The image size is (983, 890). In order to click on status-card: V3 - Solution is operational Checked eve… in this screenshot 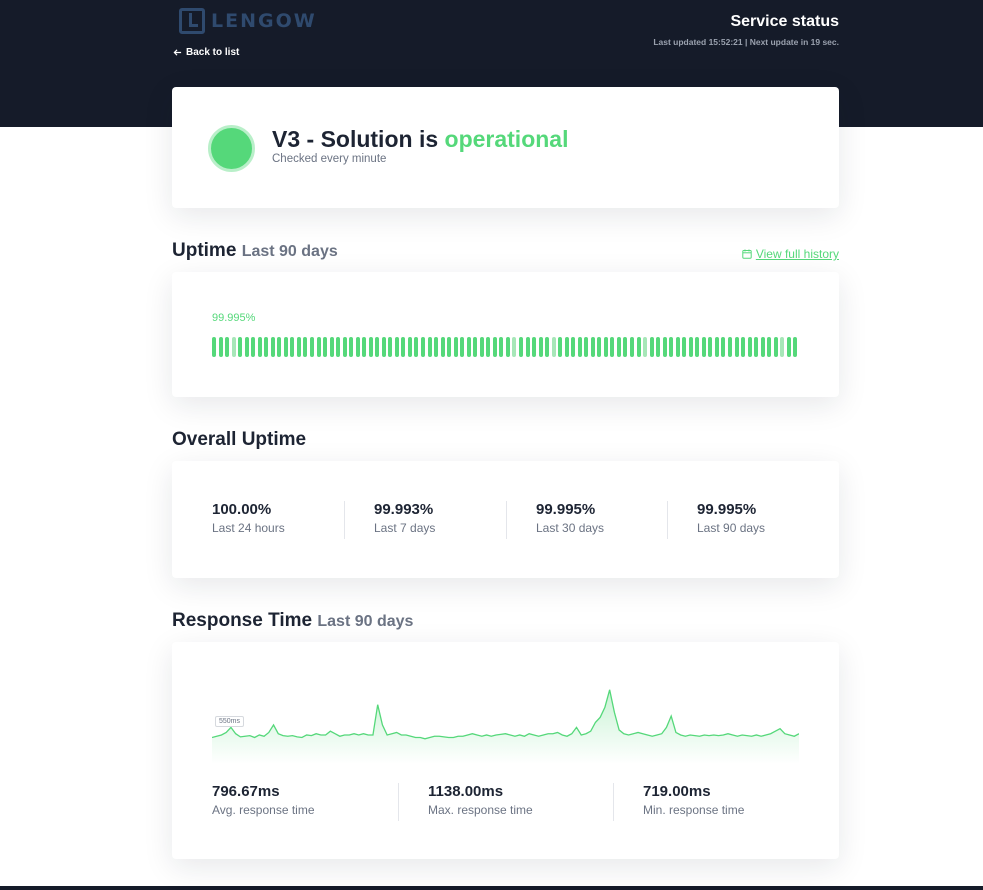, I will do `click(505, 147)`.